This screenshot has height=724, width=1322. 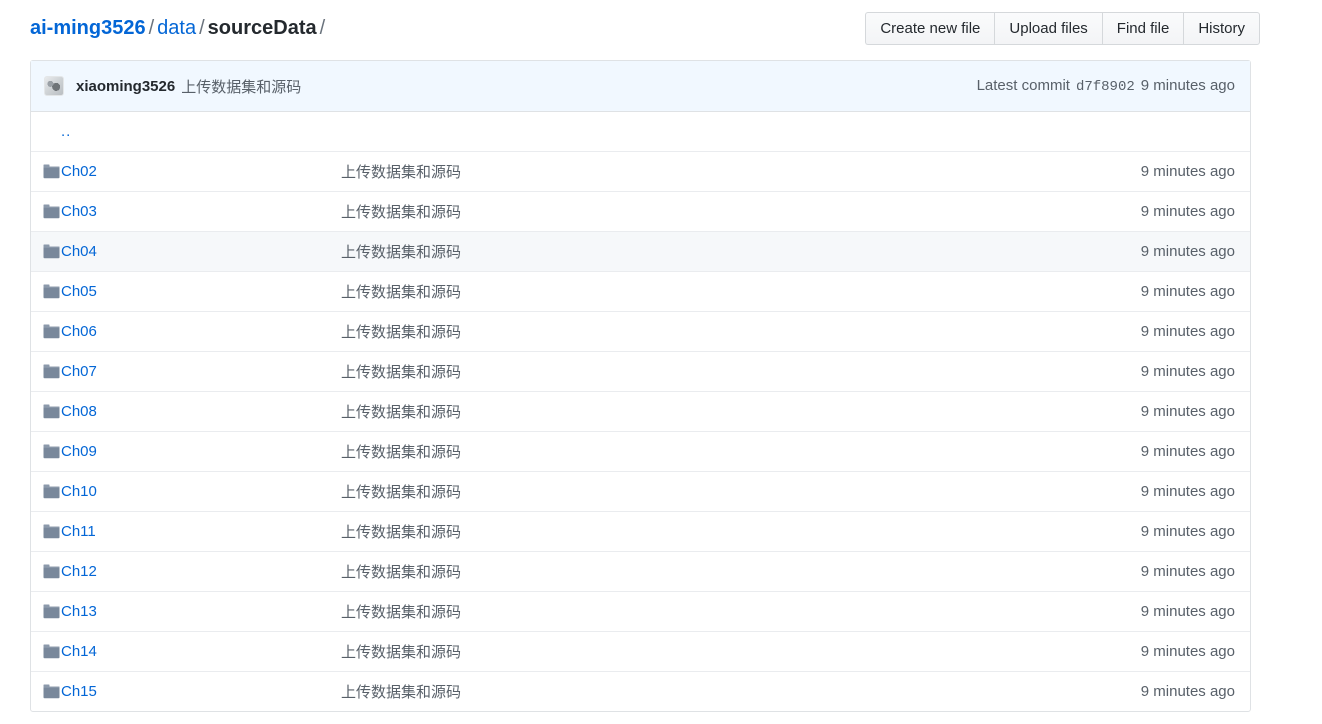 What do you see at coordinates (181, 531) in the screenshot?
I see `file-name-cell: Ch11` at bounding box center [181, 531].